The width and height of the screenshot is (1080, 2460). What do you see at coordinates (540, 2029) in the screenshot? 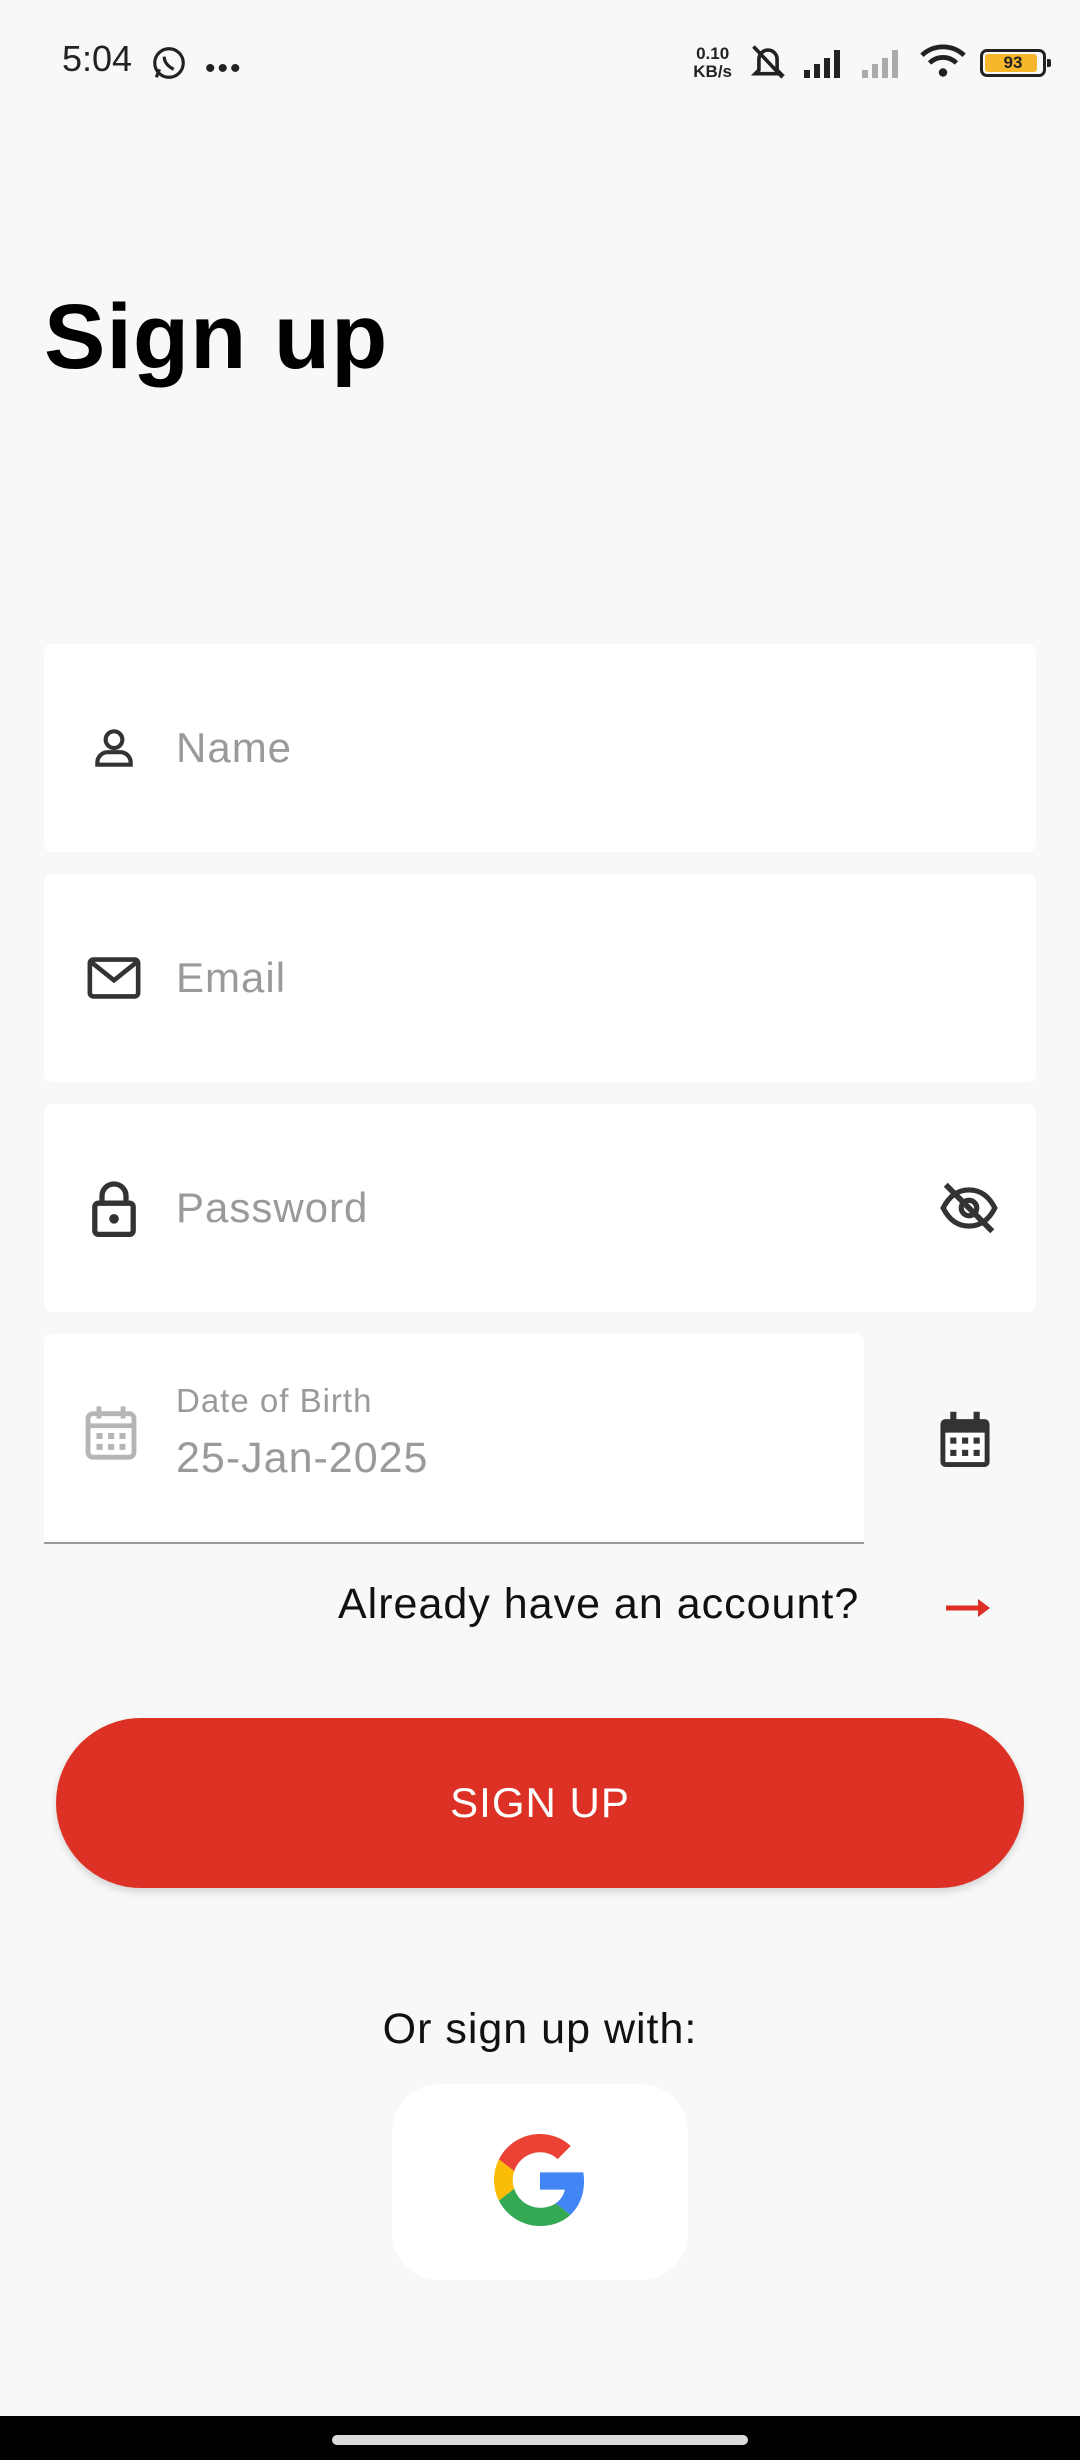
I see `or-sign-up-with-label: Or sign up with:` at bounding box center [540, 2029].